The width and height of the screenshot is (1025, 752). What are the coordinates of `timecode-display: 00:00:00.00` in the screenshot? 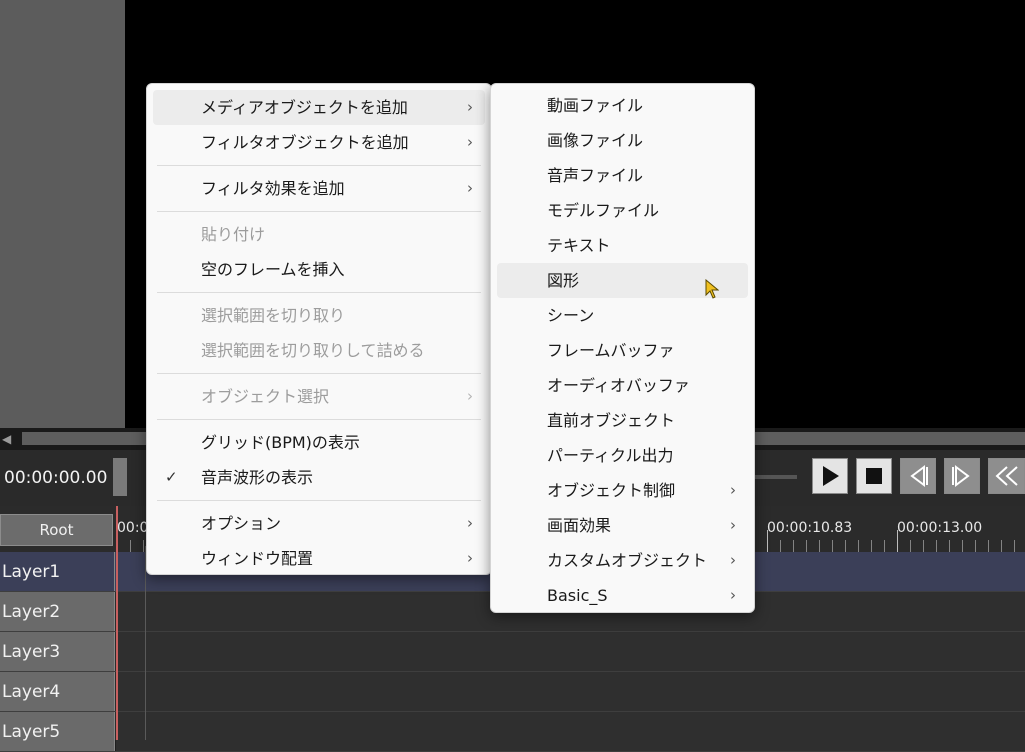 It's located at (56, 478).